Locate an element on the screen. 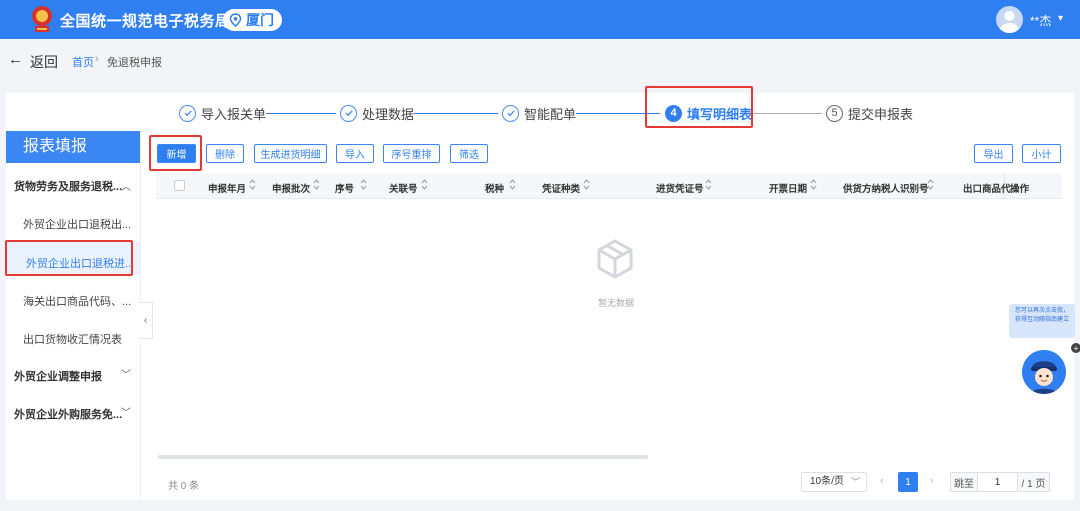 The width and height of the screenshot is (1080, 511). back-arrow-icon: ← is located at coordinates (15, 59).